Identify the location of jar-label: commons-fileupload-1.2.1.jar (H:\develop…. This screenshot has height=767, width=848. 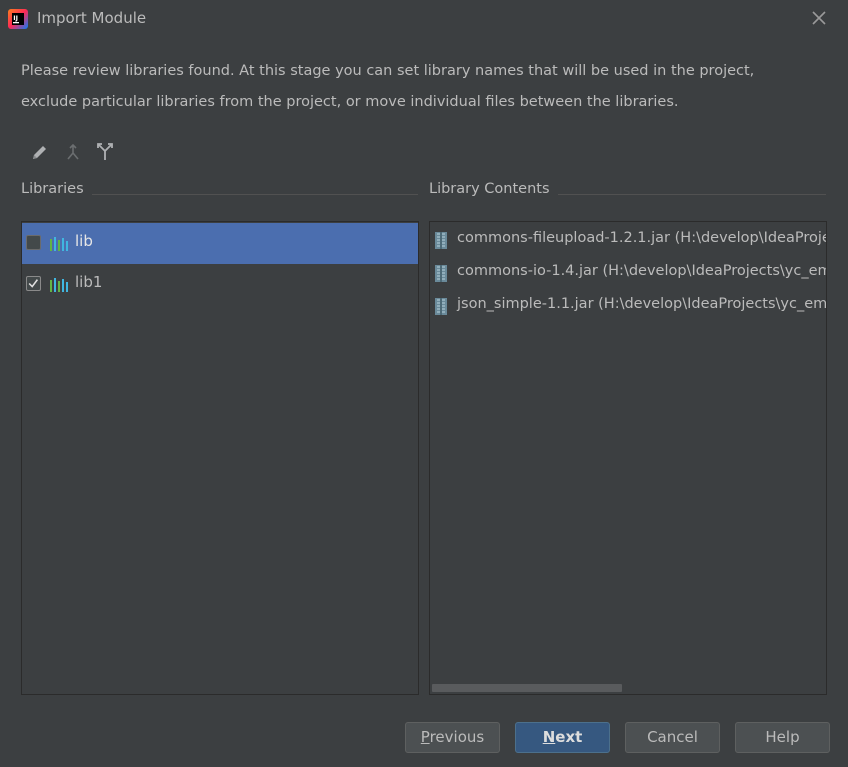
(641, 238).